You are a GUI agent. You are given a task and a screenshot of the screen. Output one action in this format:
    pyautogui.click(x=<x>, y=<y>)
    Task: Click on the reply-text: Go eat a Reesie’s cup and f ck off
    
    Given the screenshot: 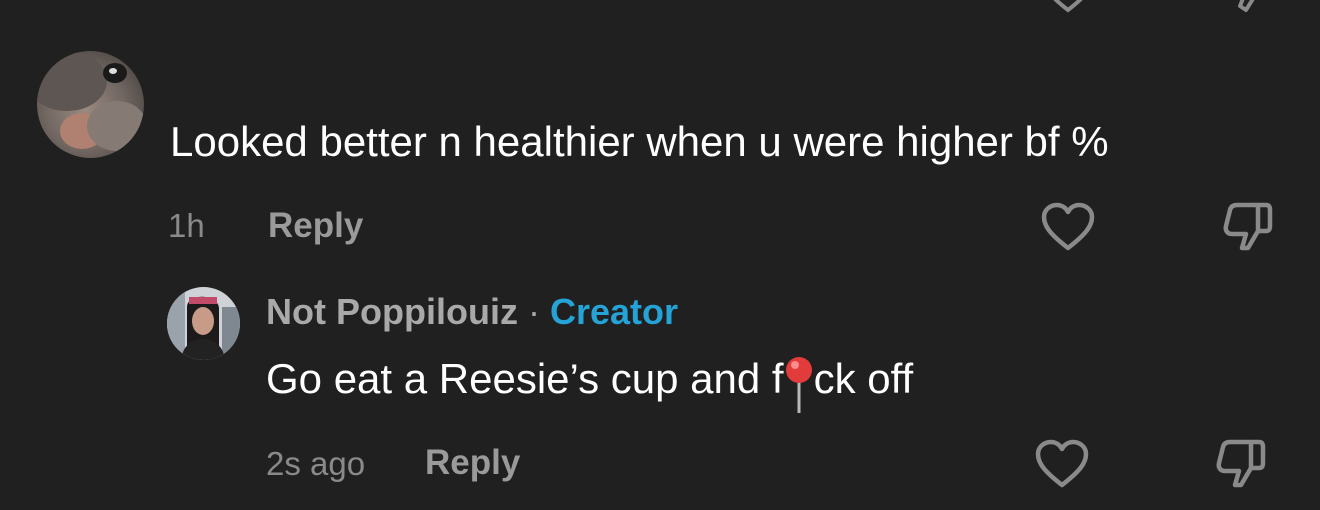 What is the action you would take?
    pyautogui.click(x=590, y=384)
    